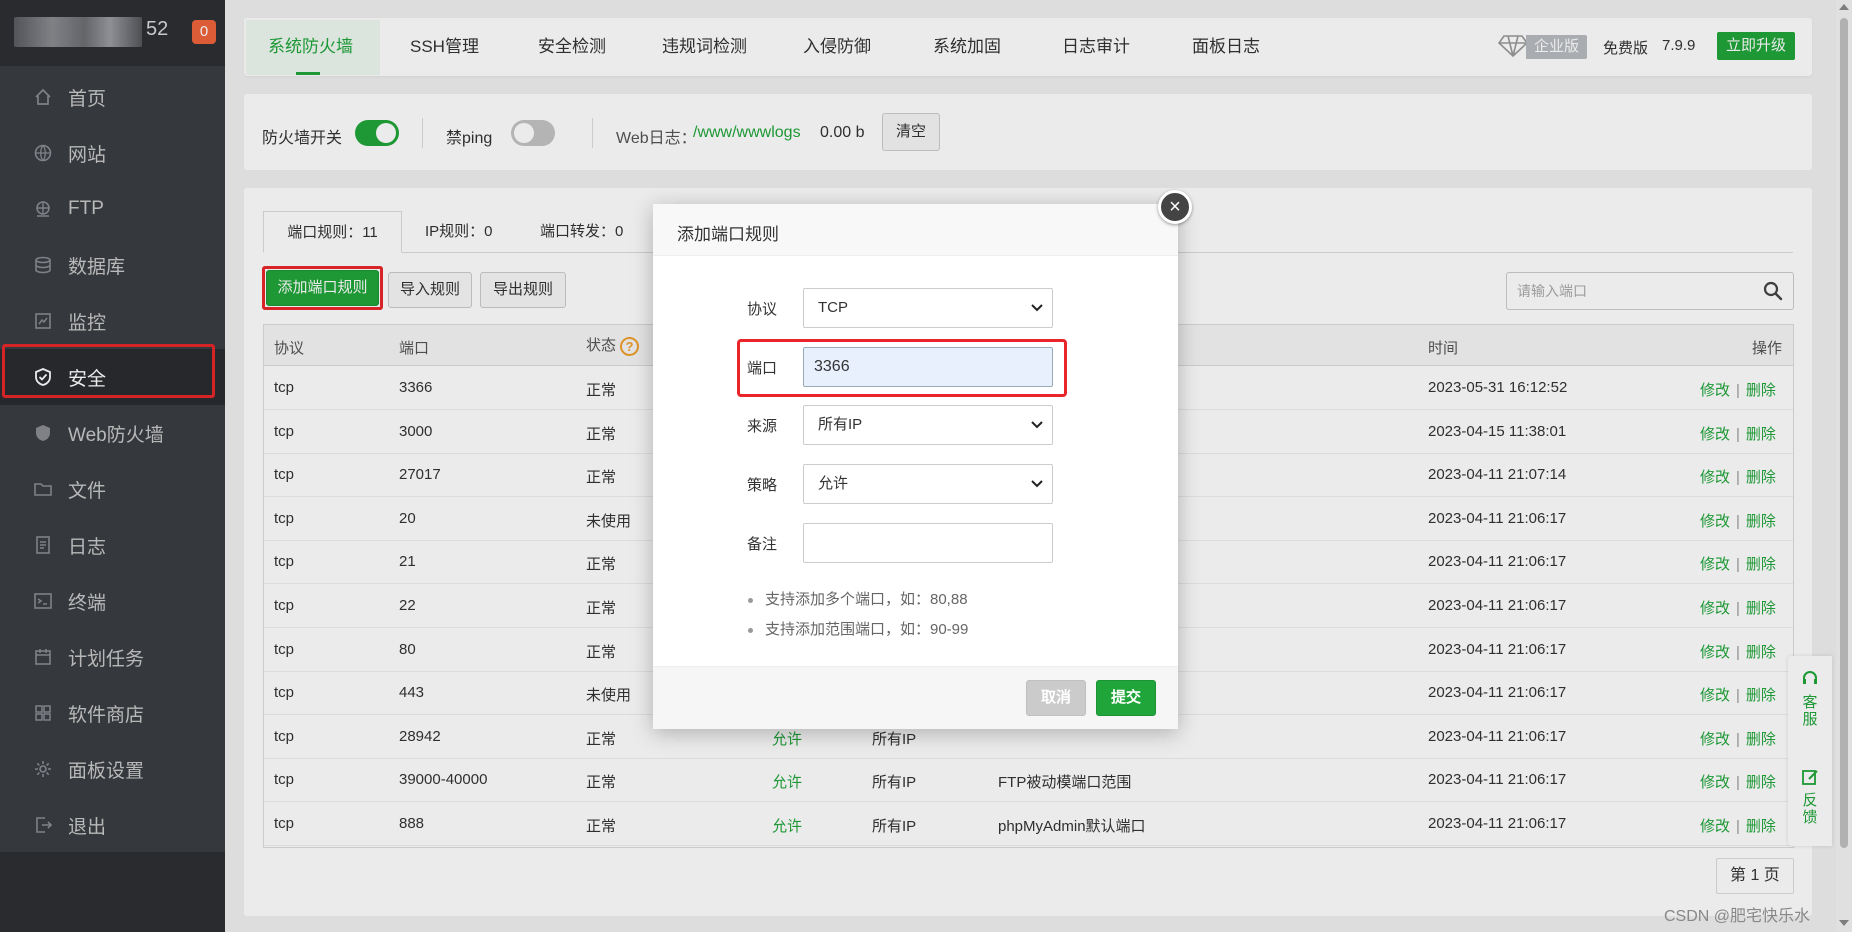 This screenshot has height=932, width=1852. I want to click on tip-text: 支持添加多个端口，如：80,88, so click(866, 599).